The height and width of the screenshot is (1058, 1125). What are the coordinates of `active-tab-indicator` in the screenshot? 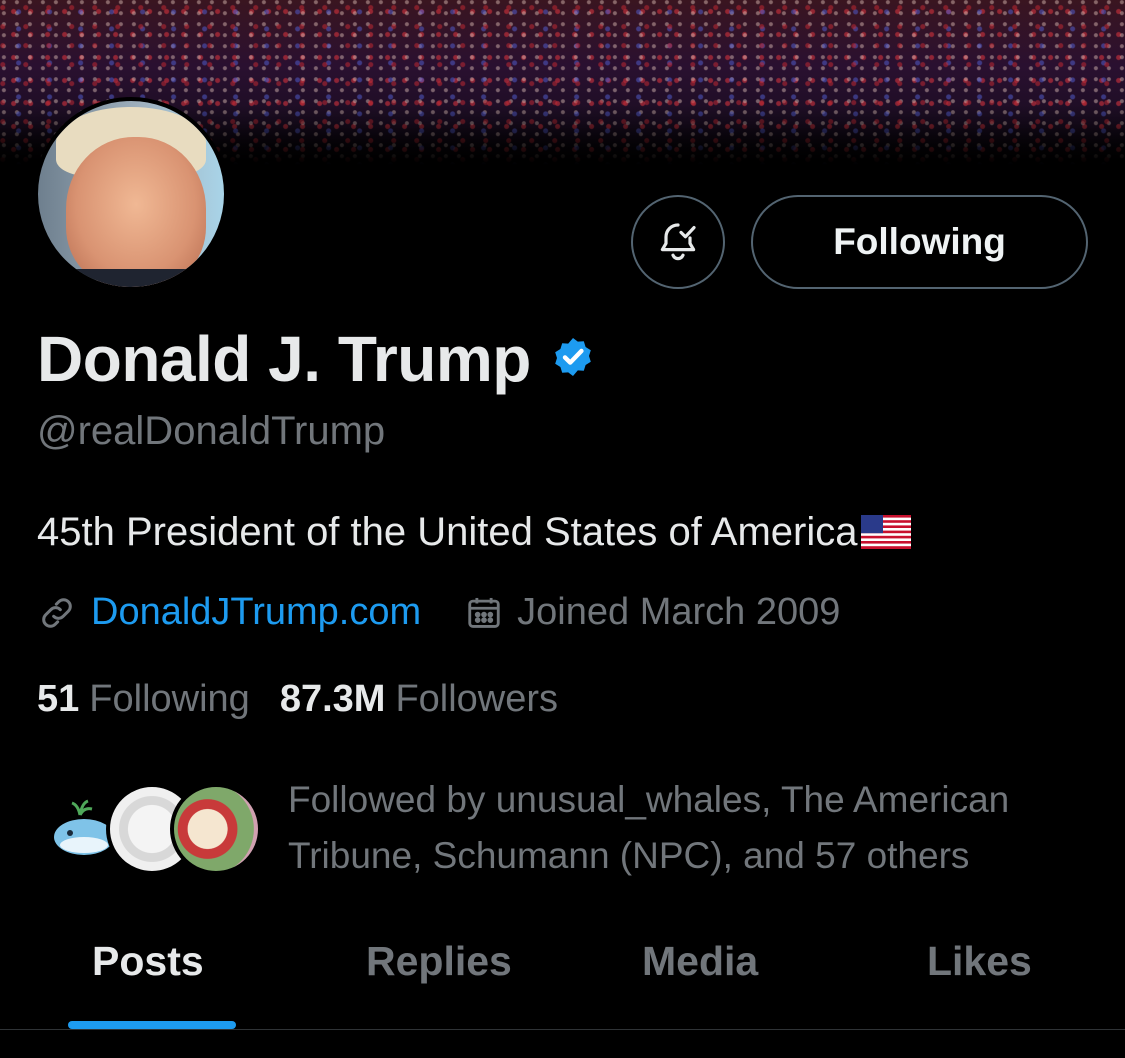 It's located at (152, 1025).